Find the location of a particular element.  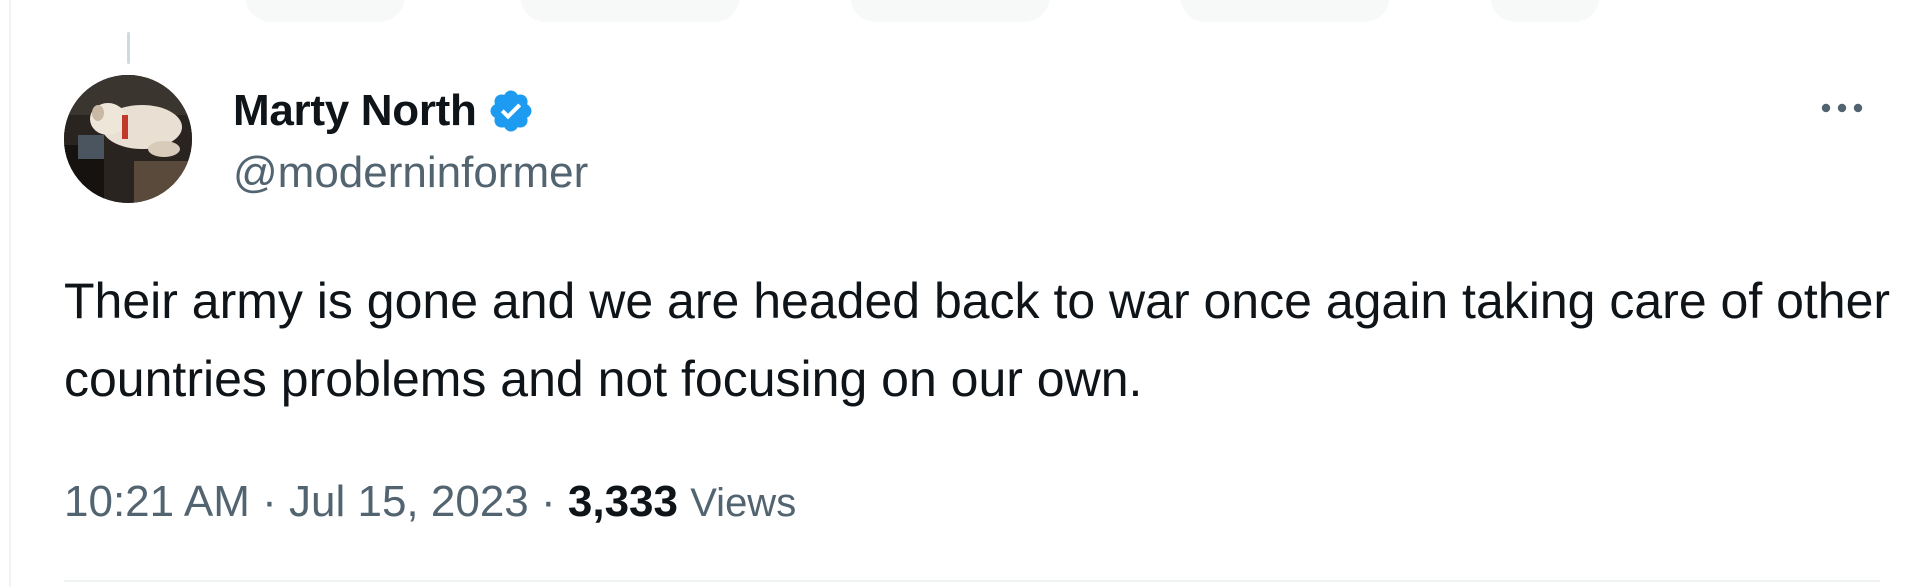

tweet-date: Jul 15, 2023 is located at coordinates (409, 501).